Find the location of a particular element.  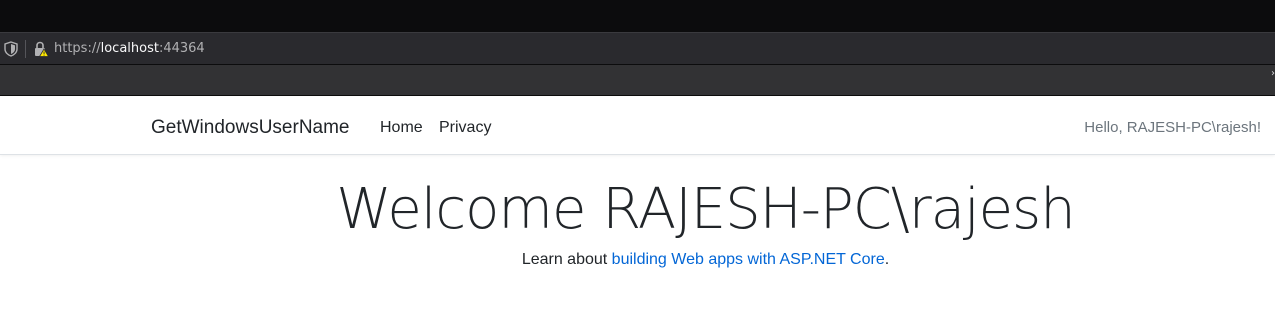

bookmarks-toolbar is located at coordinates (637, 80).